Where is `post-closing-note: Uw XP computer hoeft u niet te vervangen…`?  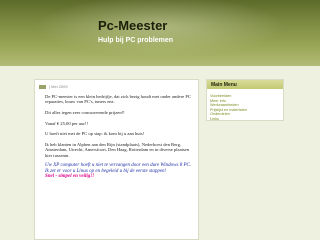
post-closing-note: Uw XP computer hoeft u niet te vervangen… is located at coordinates (120, 171).